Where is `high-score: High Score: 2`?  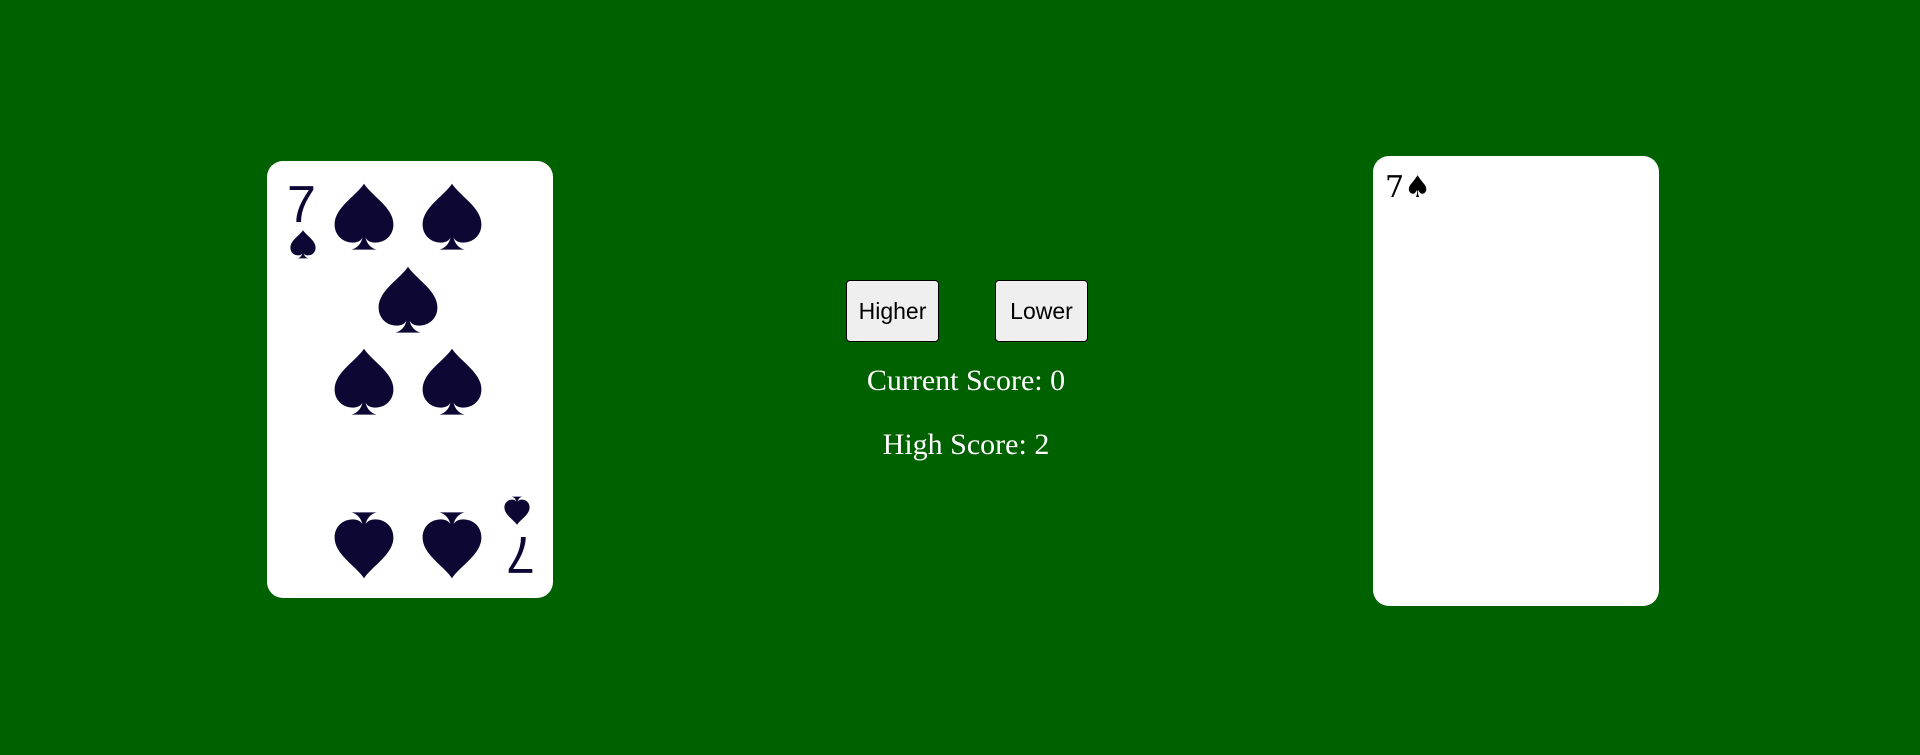 high-score: High Score: 2 is located at coordinates (966, 444).